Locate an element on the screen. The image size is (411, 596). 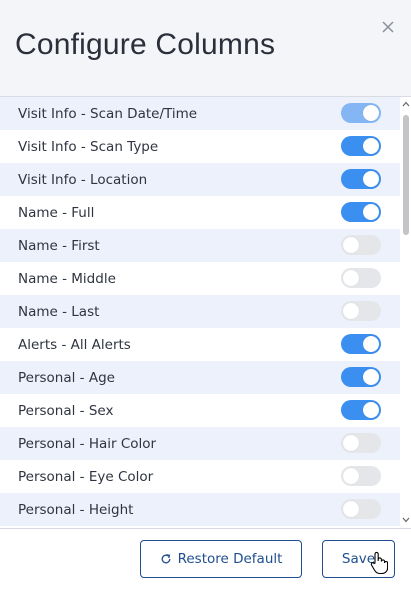
column-label: Alerts - All Alerts is located at coordinates (74, 344).